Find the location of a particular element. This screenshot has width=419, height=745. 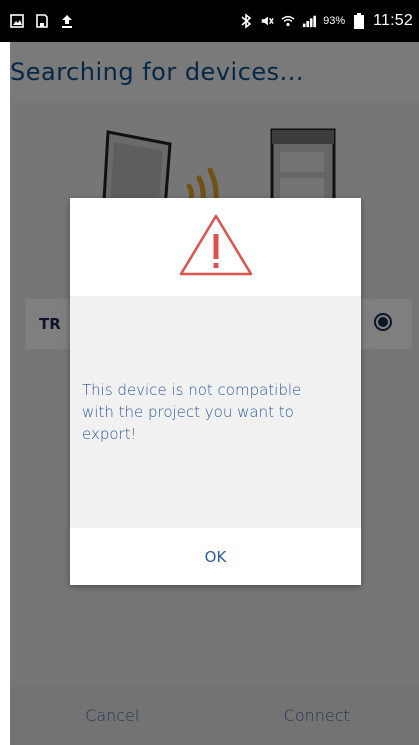

warning-triangle-icon is located at coordinates (216, 247).